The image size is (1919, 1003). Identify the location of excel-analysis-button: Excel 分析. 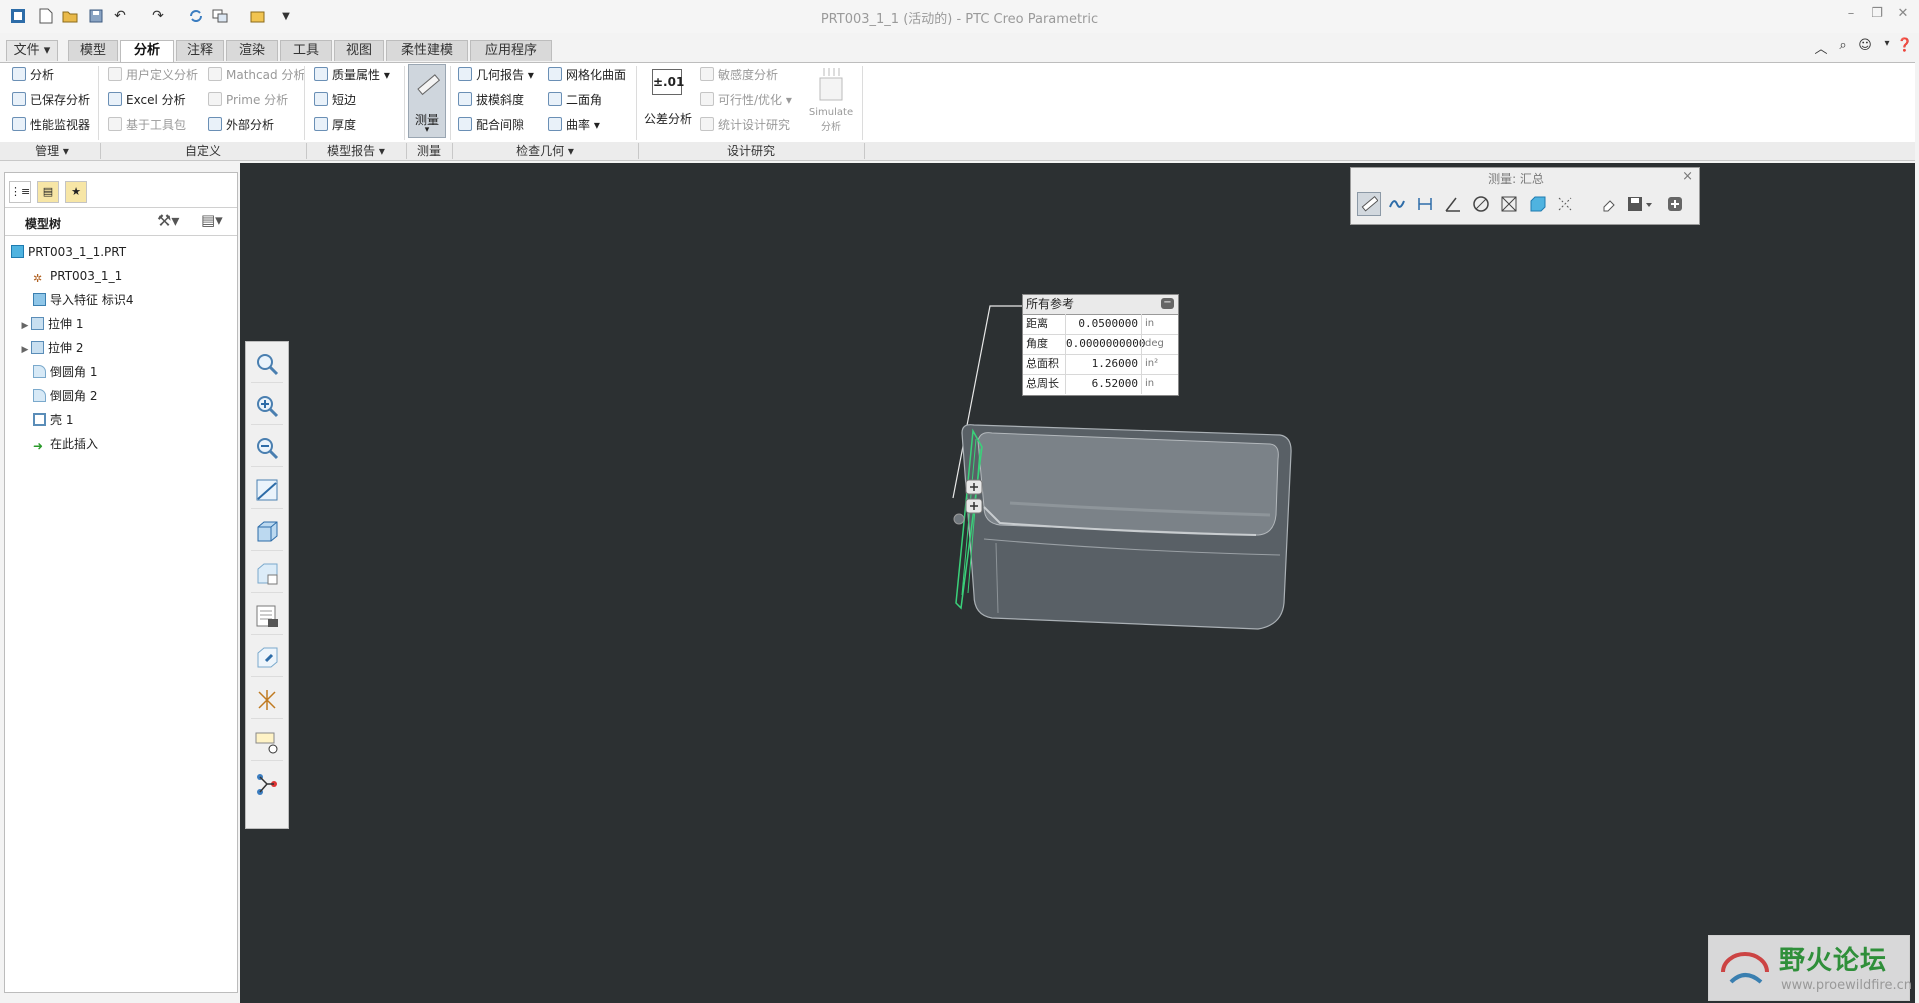
(147, 100).